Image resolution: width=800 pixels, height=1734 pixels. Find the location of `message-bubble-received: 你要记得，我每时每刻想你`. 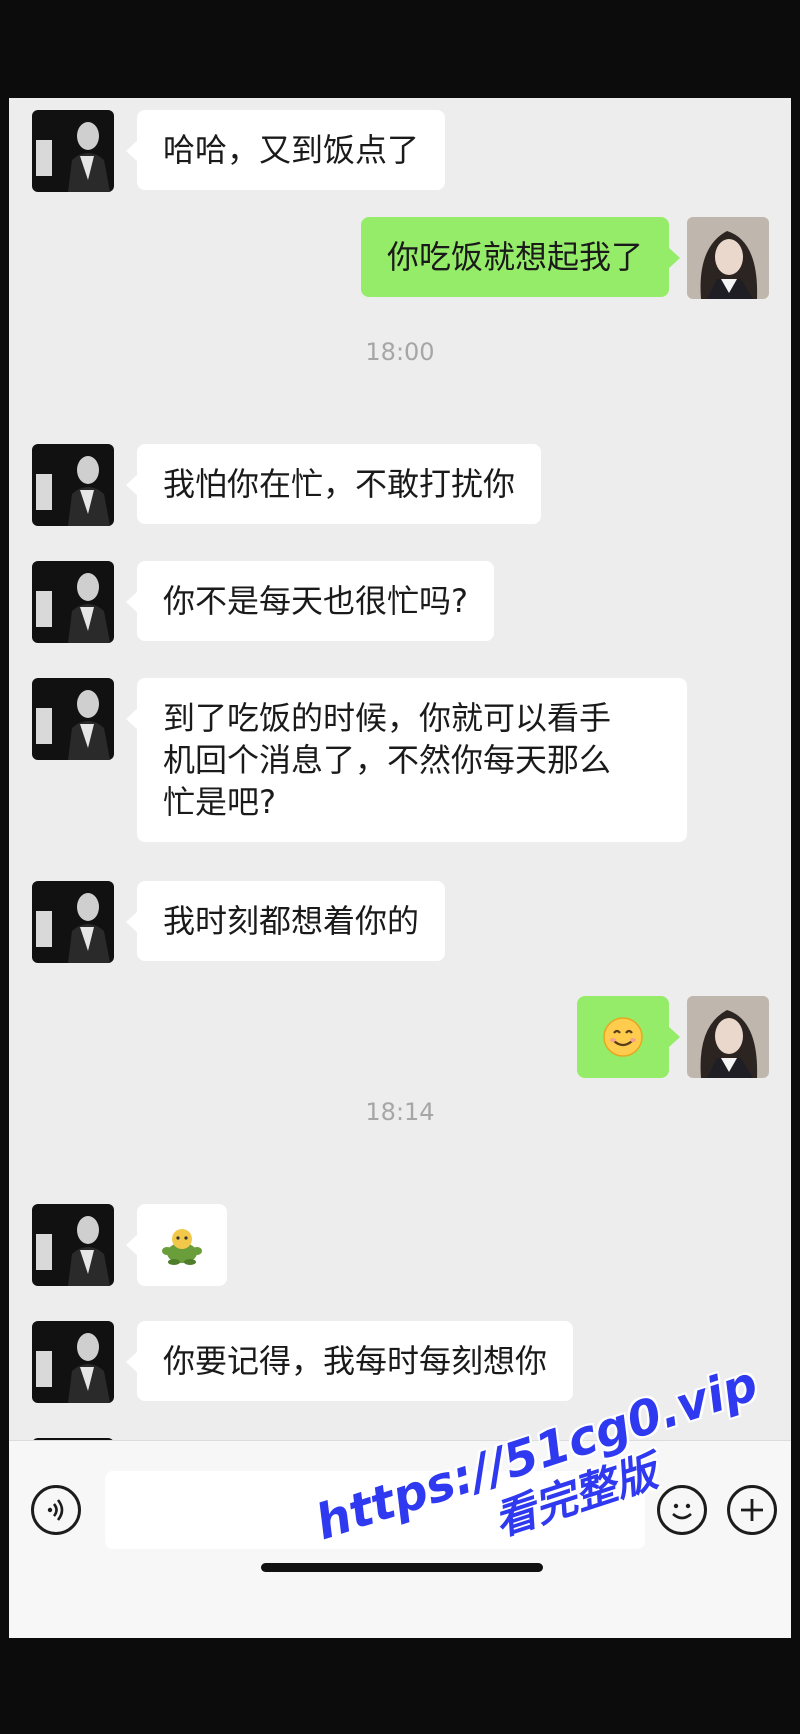

message-bubble-received: 你要记得，我每时每刻想你 is located at coordinates (349, 1361).